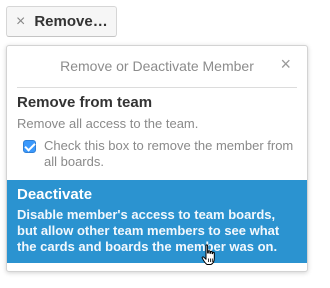 Image resolution: width=330 pixels, height=288 pixels. What do you see at coordinates (55, 194) in the screenshot?
I see `option-title: Deactivate` at bounding box center [55, 194].